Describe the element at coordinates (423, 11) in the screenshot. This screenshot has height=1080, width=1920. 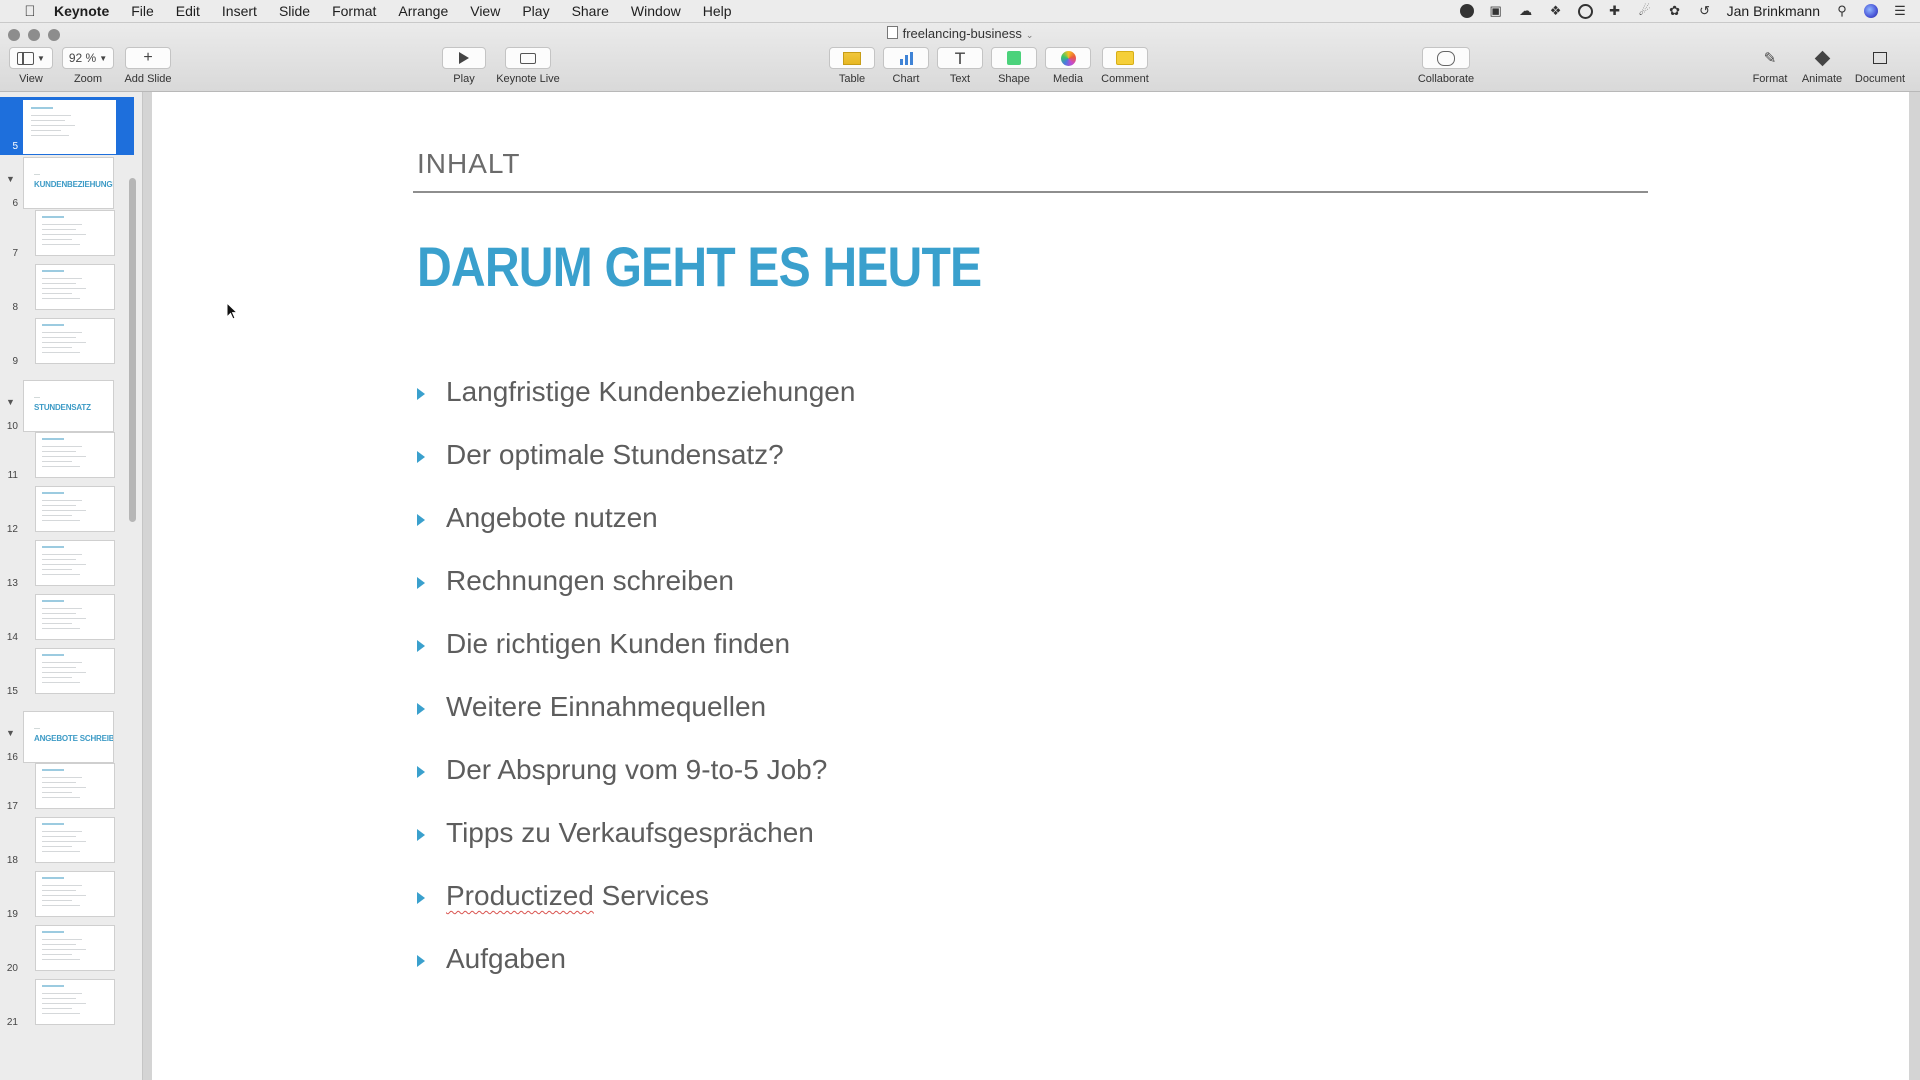
I see `menu-arrange: Arrange` at that location.